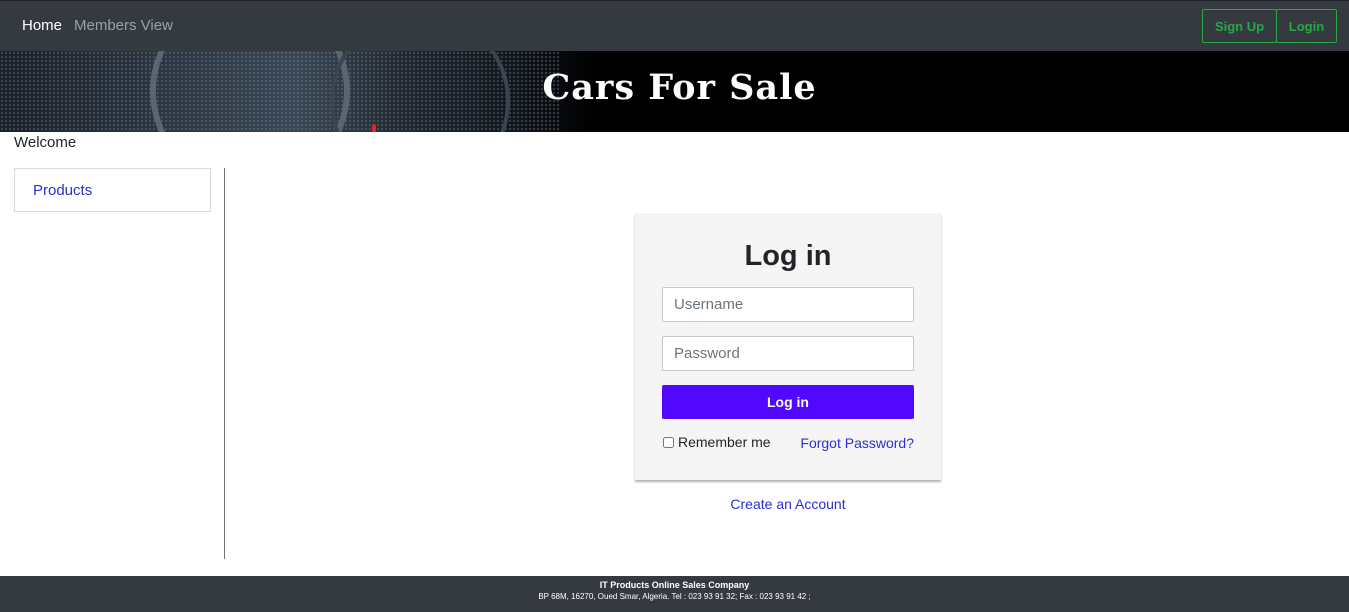  I want to click on vertical-divider, so click(224, 363).